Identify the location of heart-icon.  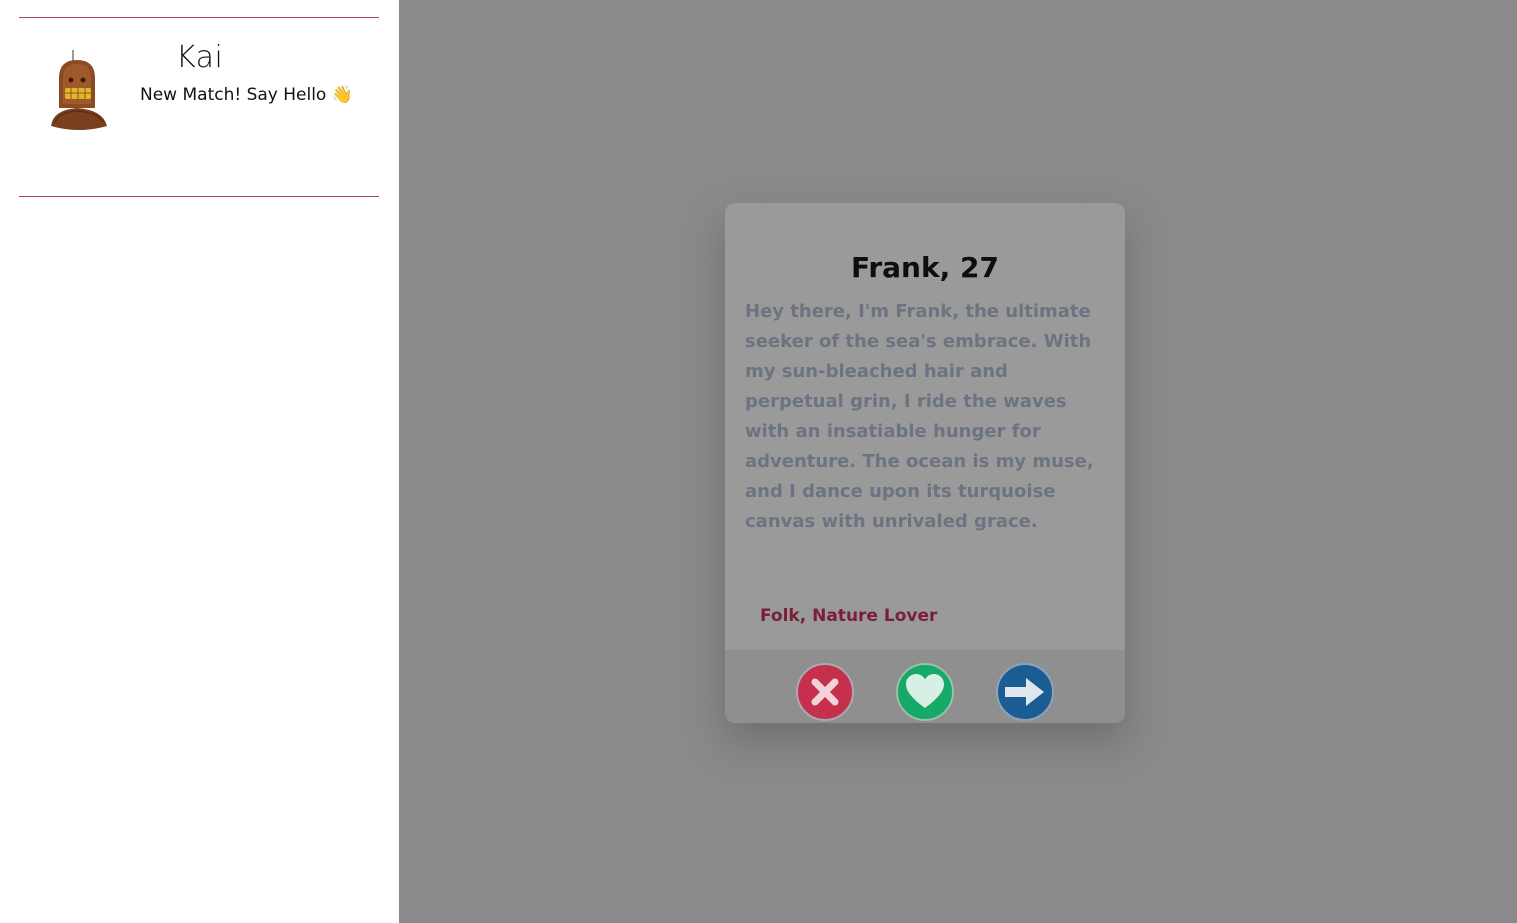
(925, 691).